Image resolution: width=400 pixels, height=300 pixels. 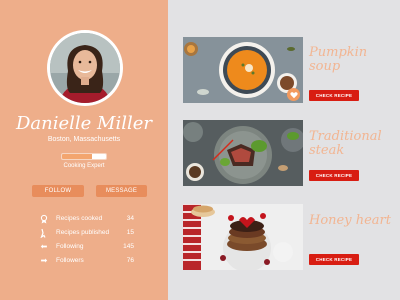 I want to click on favorite-heart-button, so click(x=293, y=94).